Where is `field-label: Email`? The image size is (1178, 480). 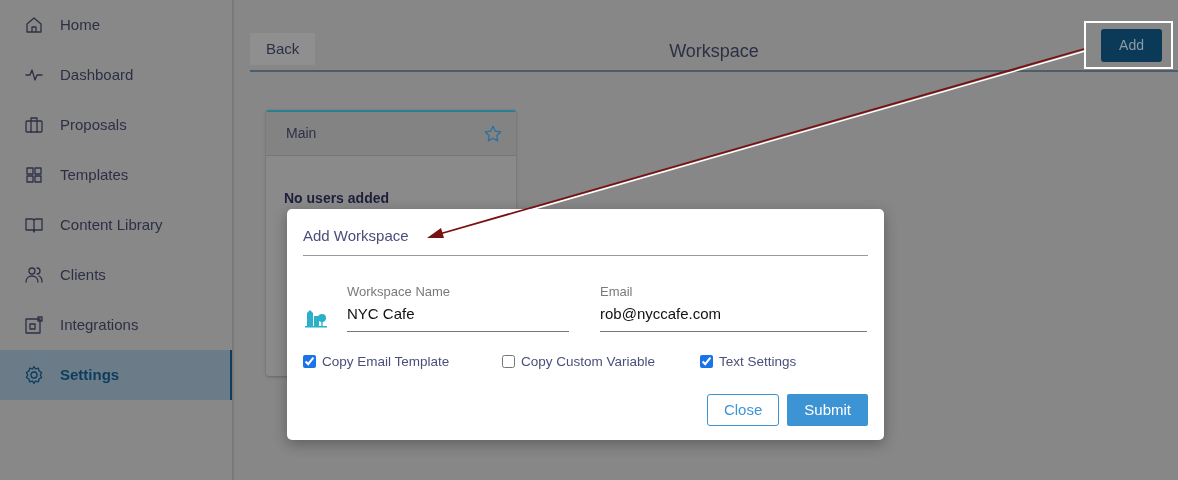 field-label: Email is located at coordinates (617, 291).